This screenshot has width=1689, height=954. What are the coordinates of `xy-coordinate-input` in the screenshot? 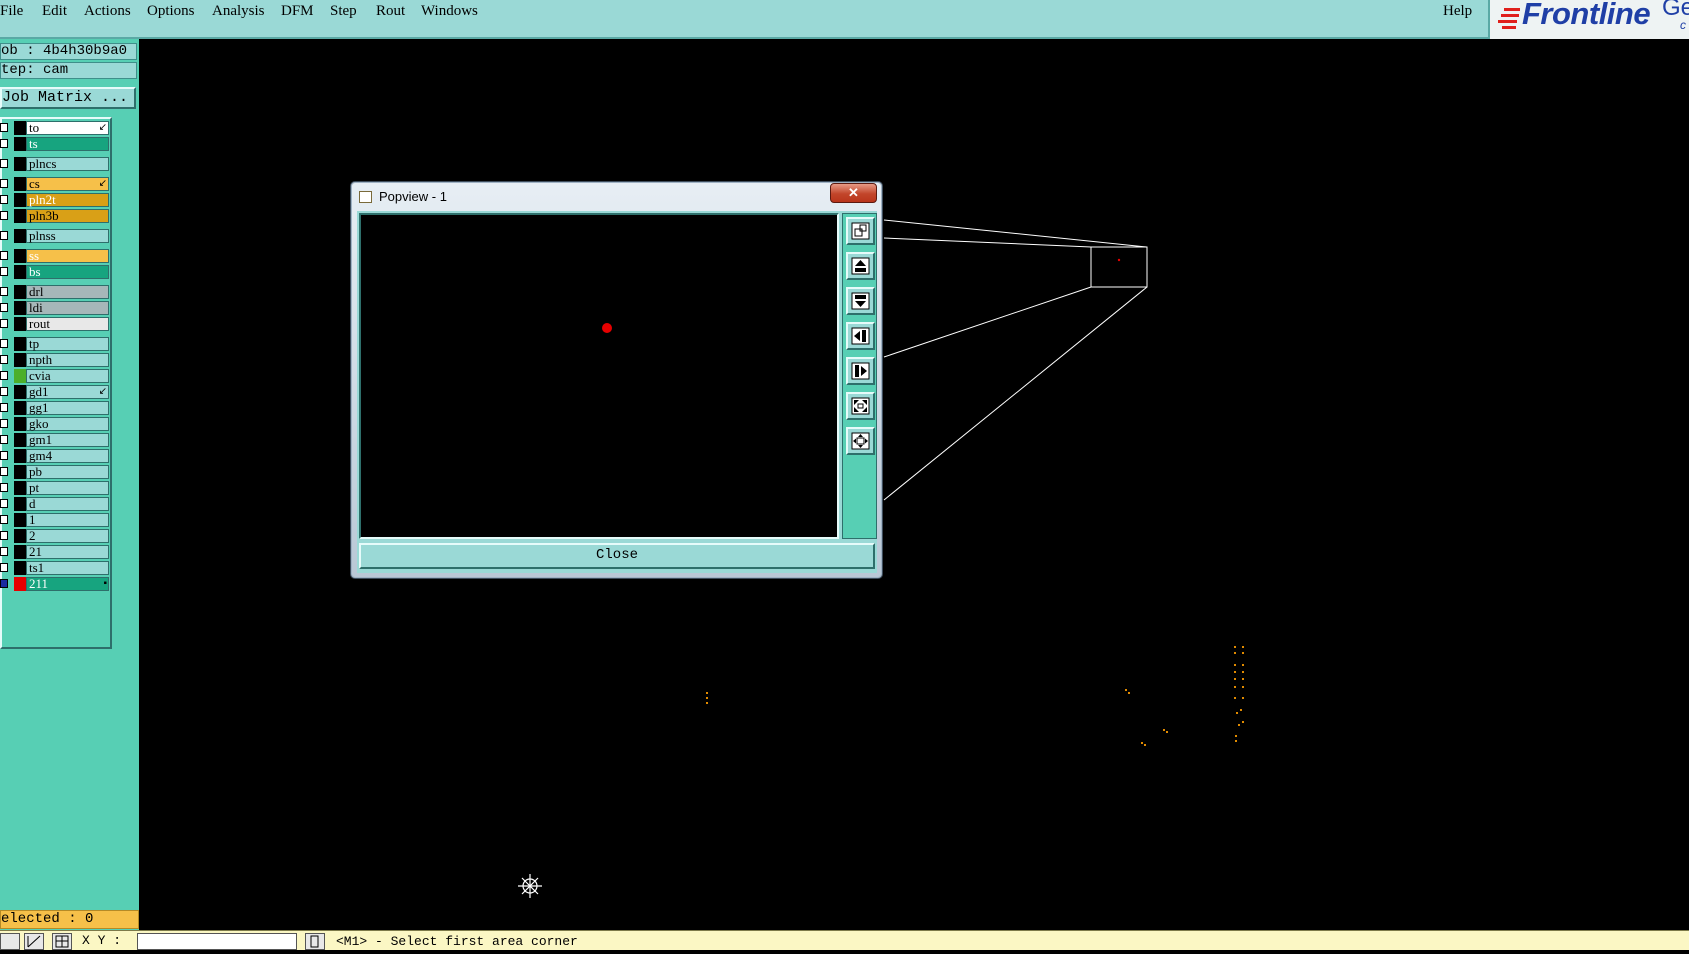 It's located at (217, 941).